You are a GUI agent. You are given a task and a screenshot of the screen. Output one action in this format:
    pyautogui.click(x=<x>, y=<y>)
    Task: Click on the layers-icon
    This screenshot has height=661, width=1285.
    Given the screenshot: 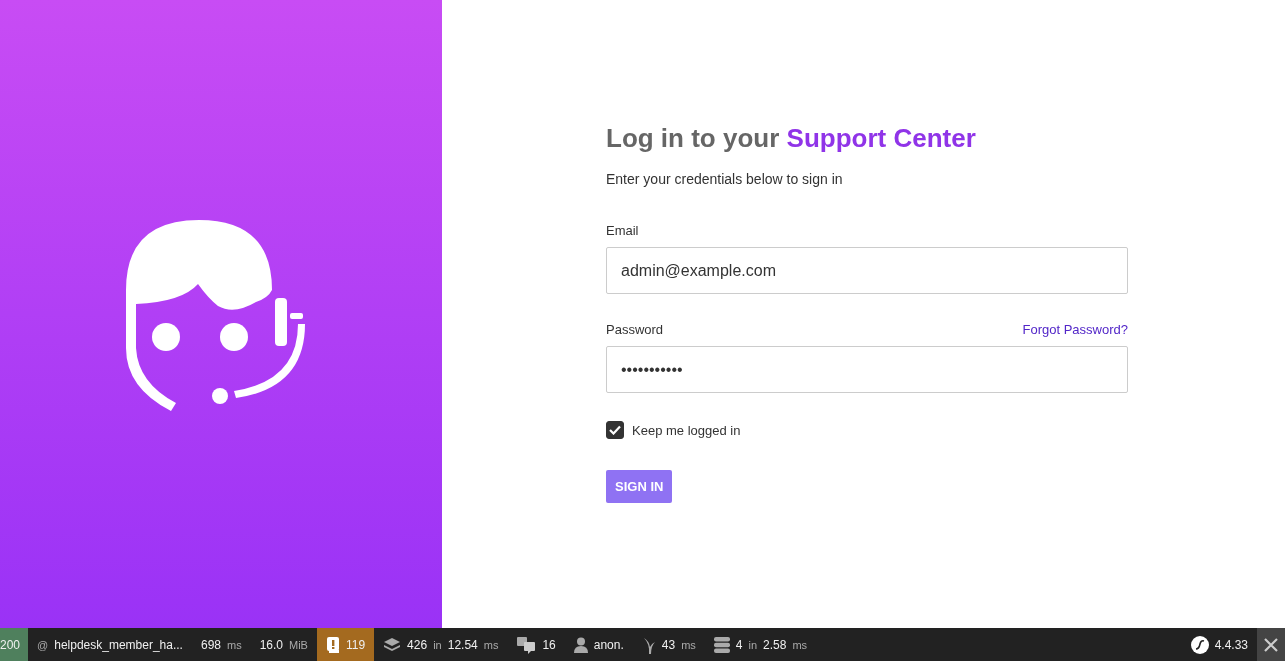 What is the action you would take?
    pyautogui.click(x=392, y=644)
    